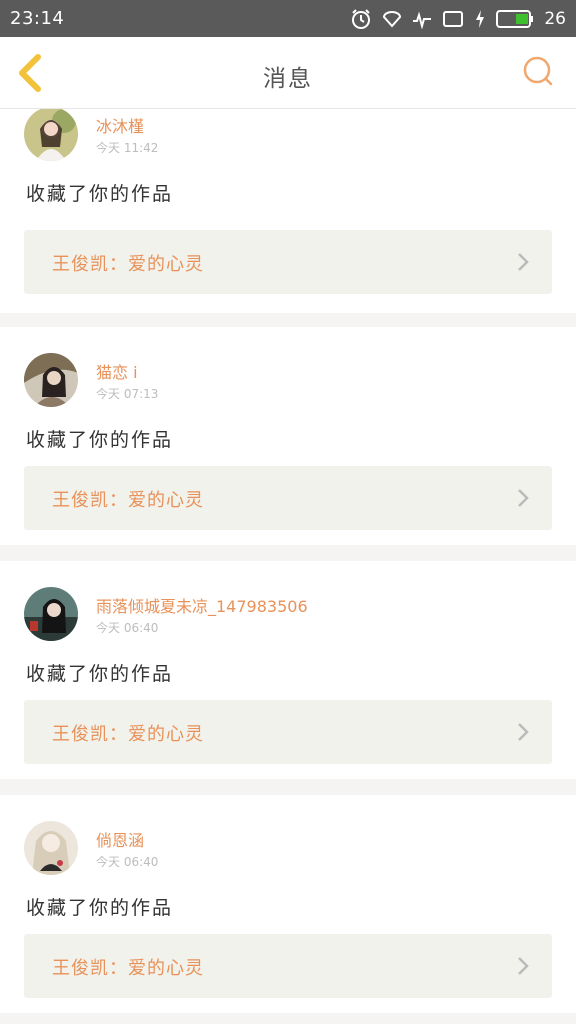  Describe the element at coordinates (202, 605) in the screenshot. I see `user-name: 雨落倾城夏未凉_147983506` at that location.